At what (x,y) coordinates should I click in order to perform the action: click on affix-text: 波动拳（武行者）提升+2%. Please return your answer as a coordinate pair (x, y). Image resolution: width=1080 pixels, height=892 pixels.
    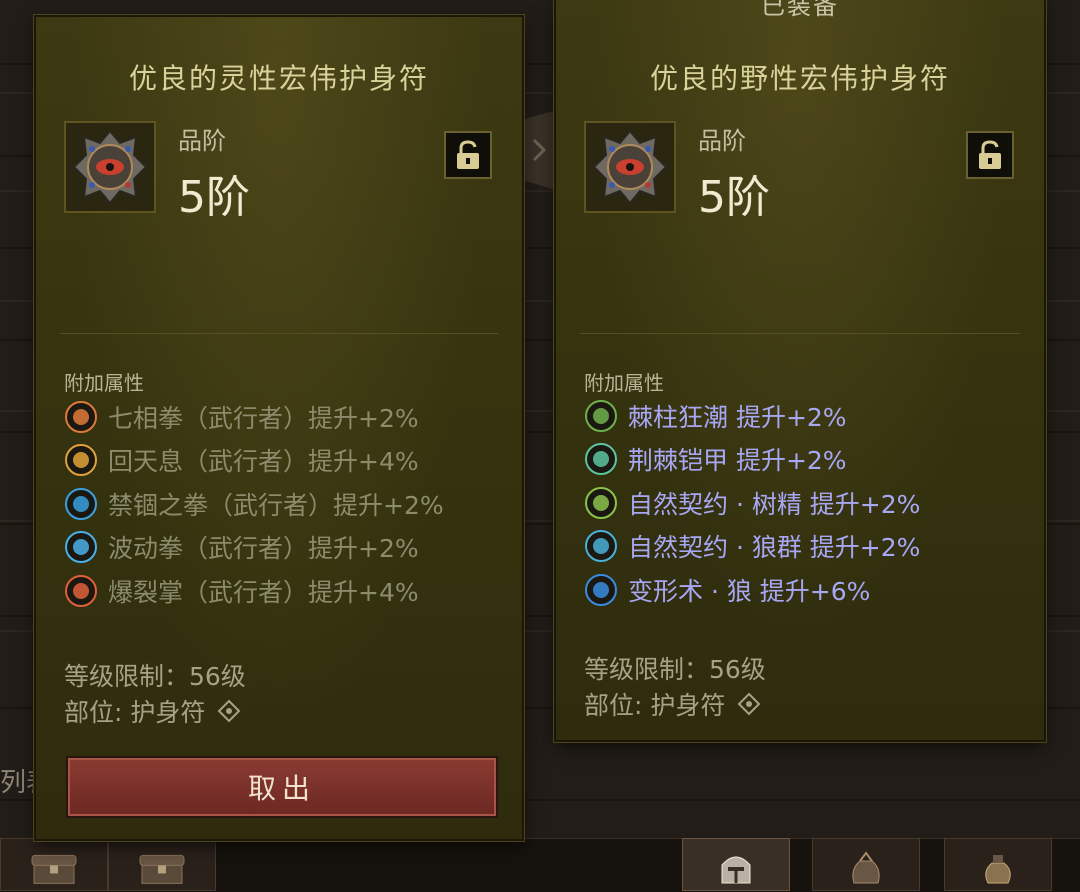
    Looking at the image, I should click on (263, 549).